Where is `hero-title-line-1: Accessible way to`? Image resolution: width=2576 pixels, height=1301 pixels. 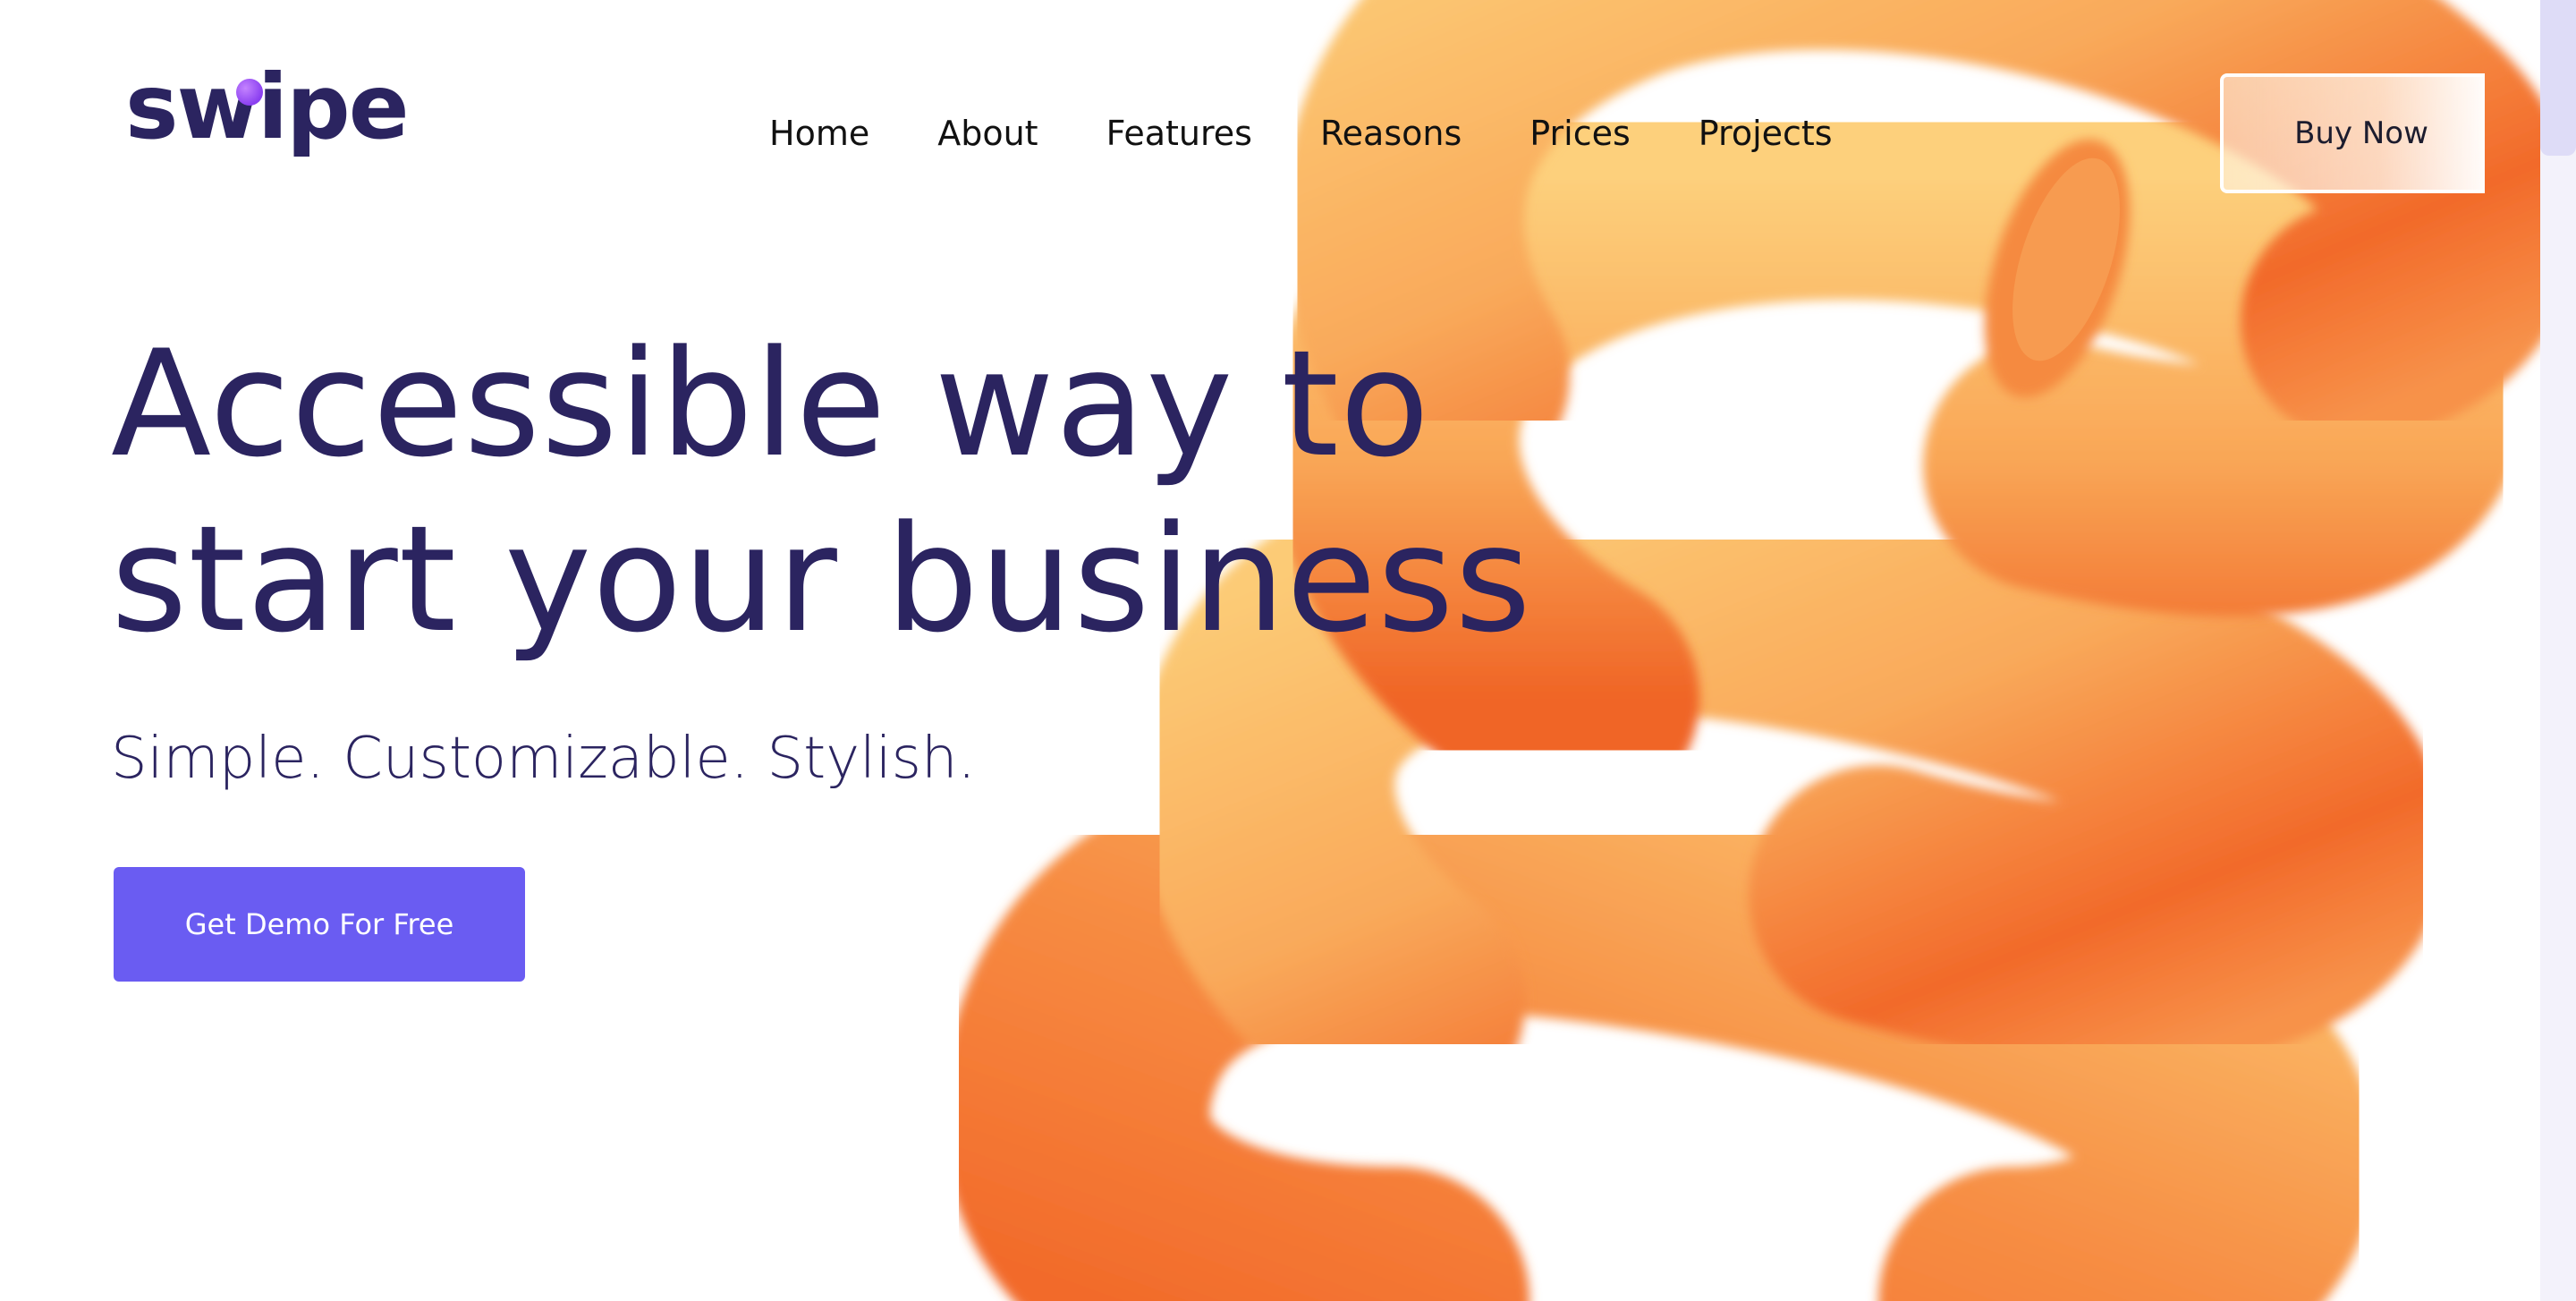 hero-title-line-1: Accessible way to is located at coordinates (771, 404).